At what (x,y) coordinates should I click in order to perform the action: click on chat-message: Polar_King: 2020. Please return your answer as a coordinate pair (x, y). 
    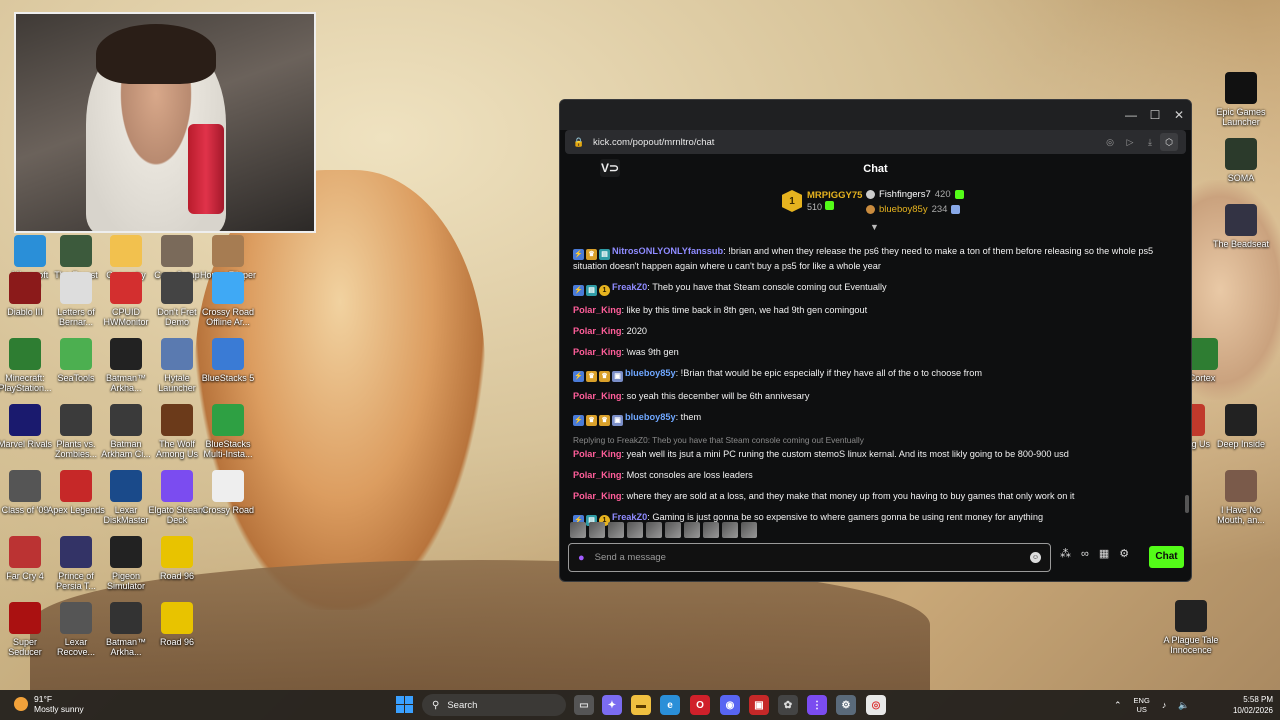
    Looking at the image, I should click on (875, 331).